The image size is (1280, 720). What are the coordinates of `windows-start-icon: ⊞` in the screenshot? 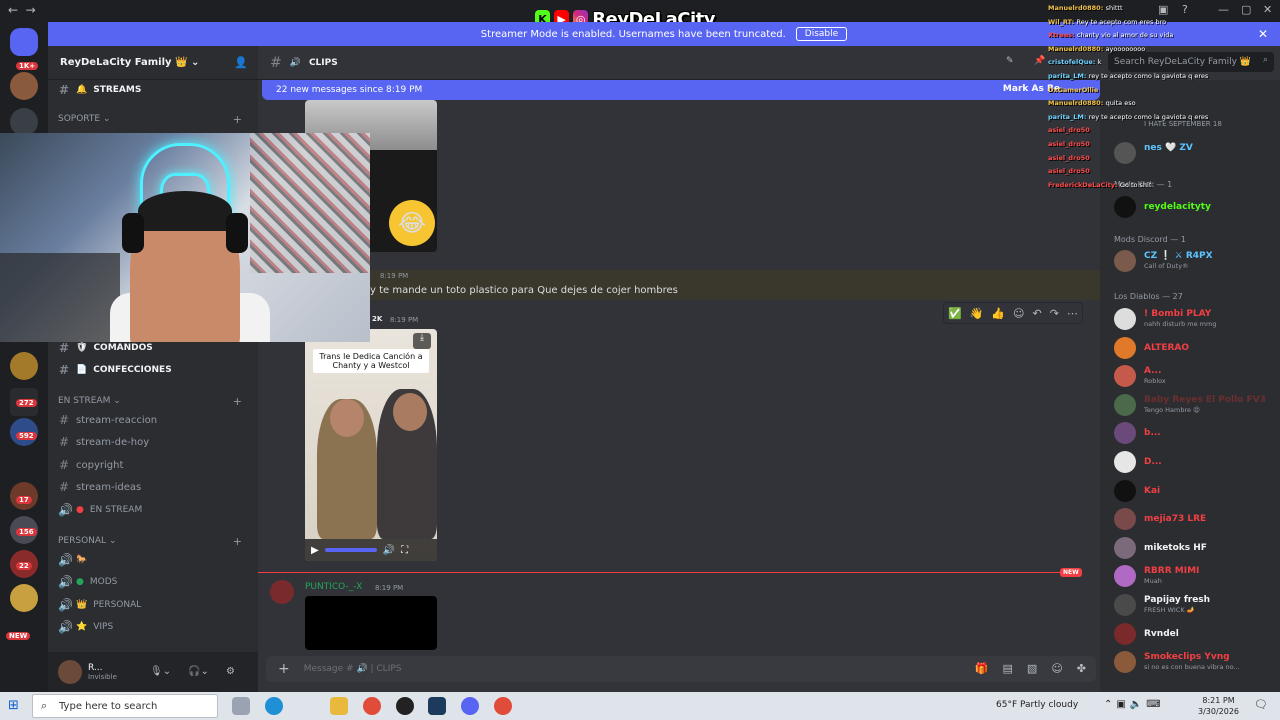 It's located at (13, 705).